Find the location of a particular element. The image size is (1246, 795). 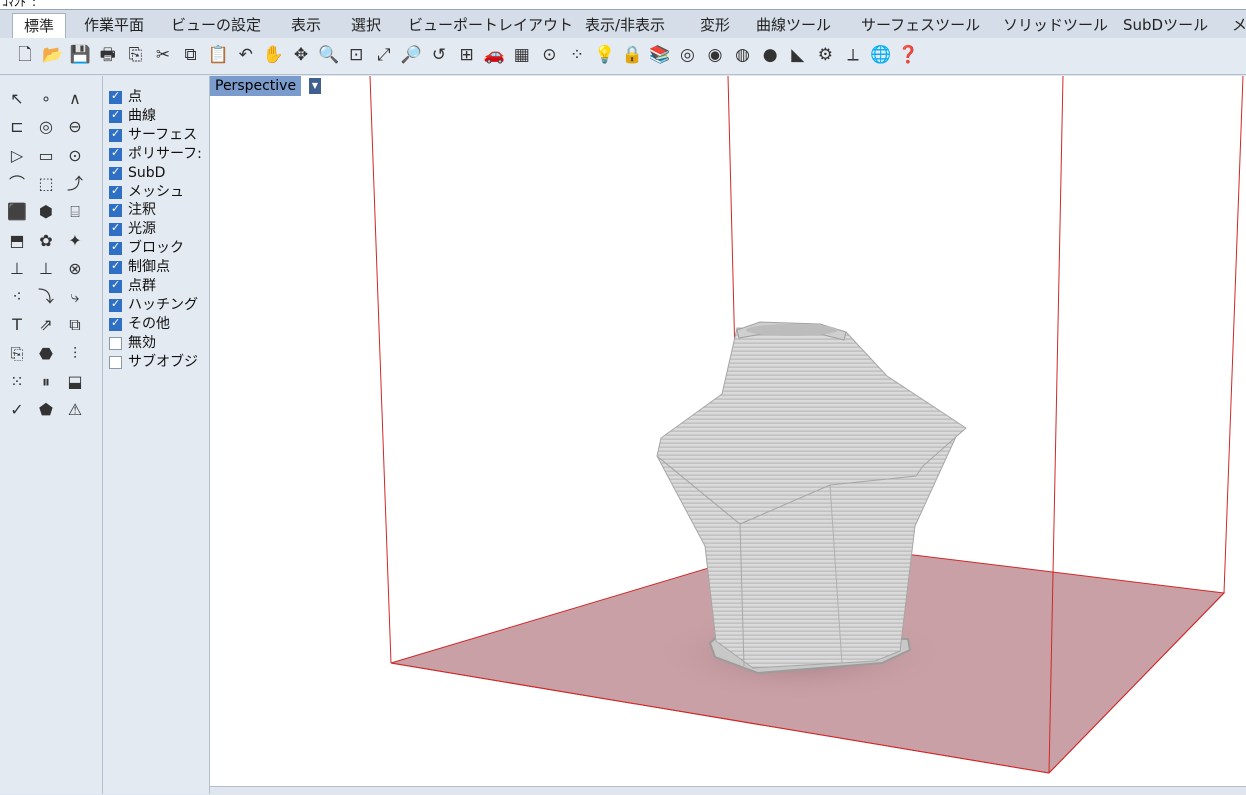

zoom-window-icon: ⊡ is located at coordinates (356, 55).